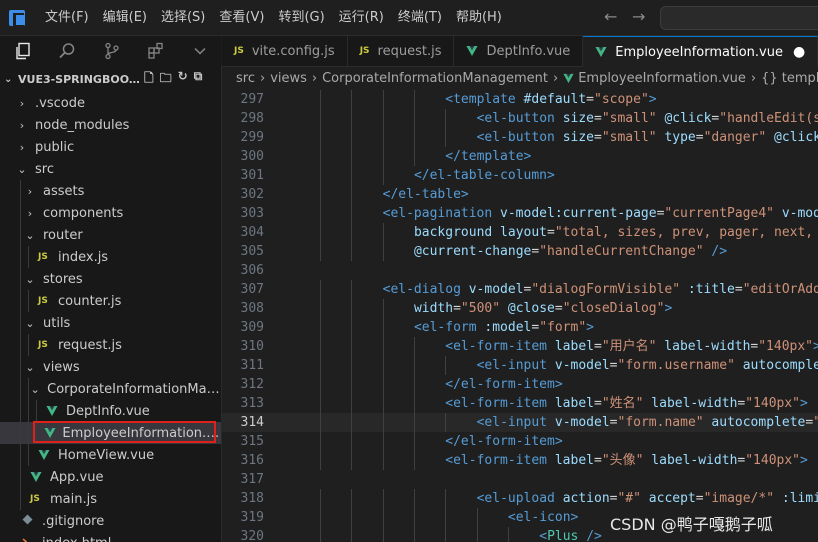 The height and width of the screenshot is (542, 818). I want to click on html-file-icon, so click(32, 539).